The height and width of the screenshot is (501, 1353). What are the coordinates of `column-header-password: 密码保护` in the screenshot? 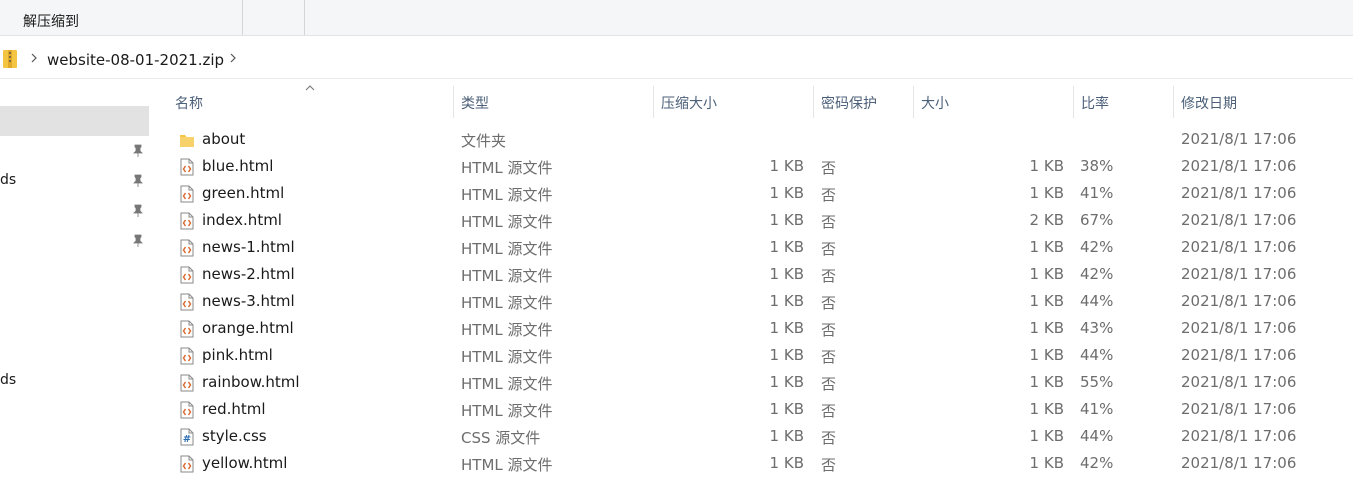 It's located at (849, 104).